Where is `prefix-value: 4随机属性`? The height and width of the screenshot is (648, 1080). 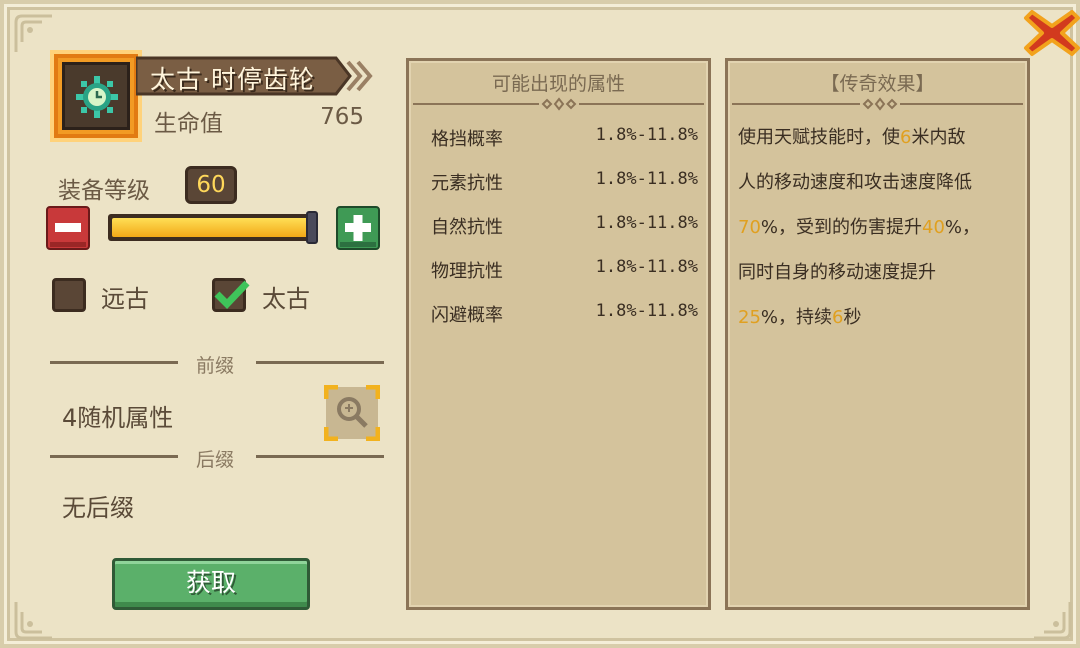 prefix-value: 4随机属性 is located at coordinates (118, 418).